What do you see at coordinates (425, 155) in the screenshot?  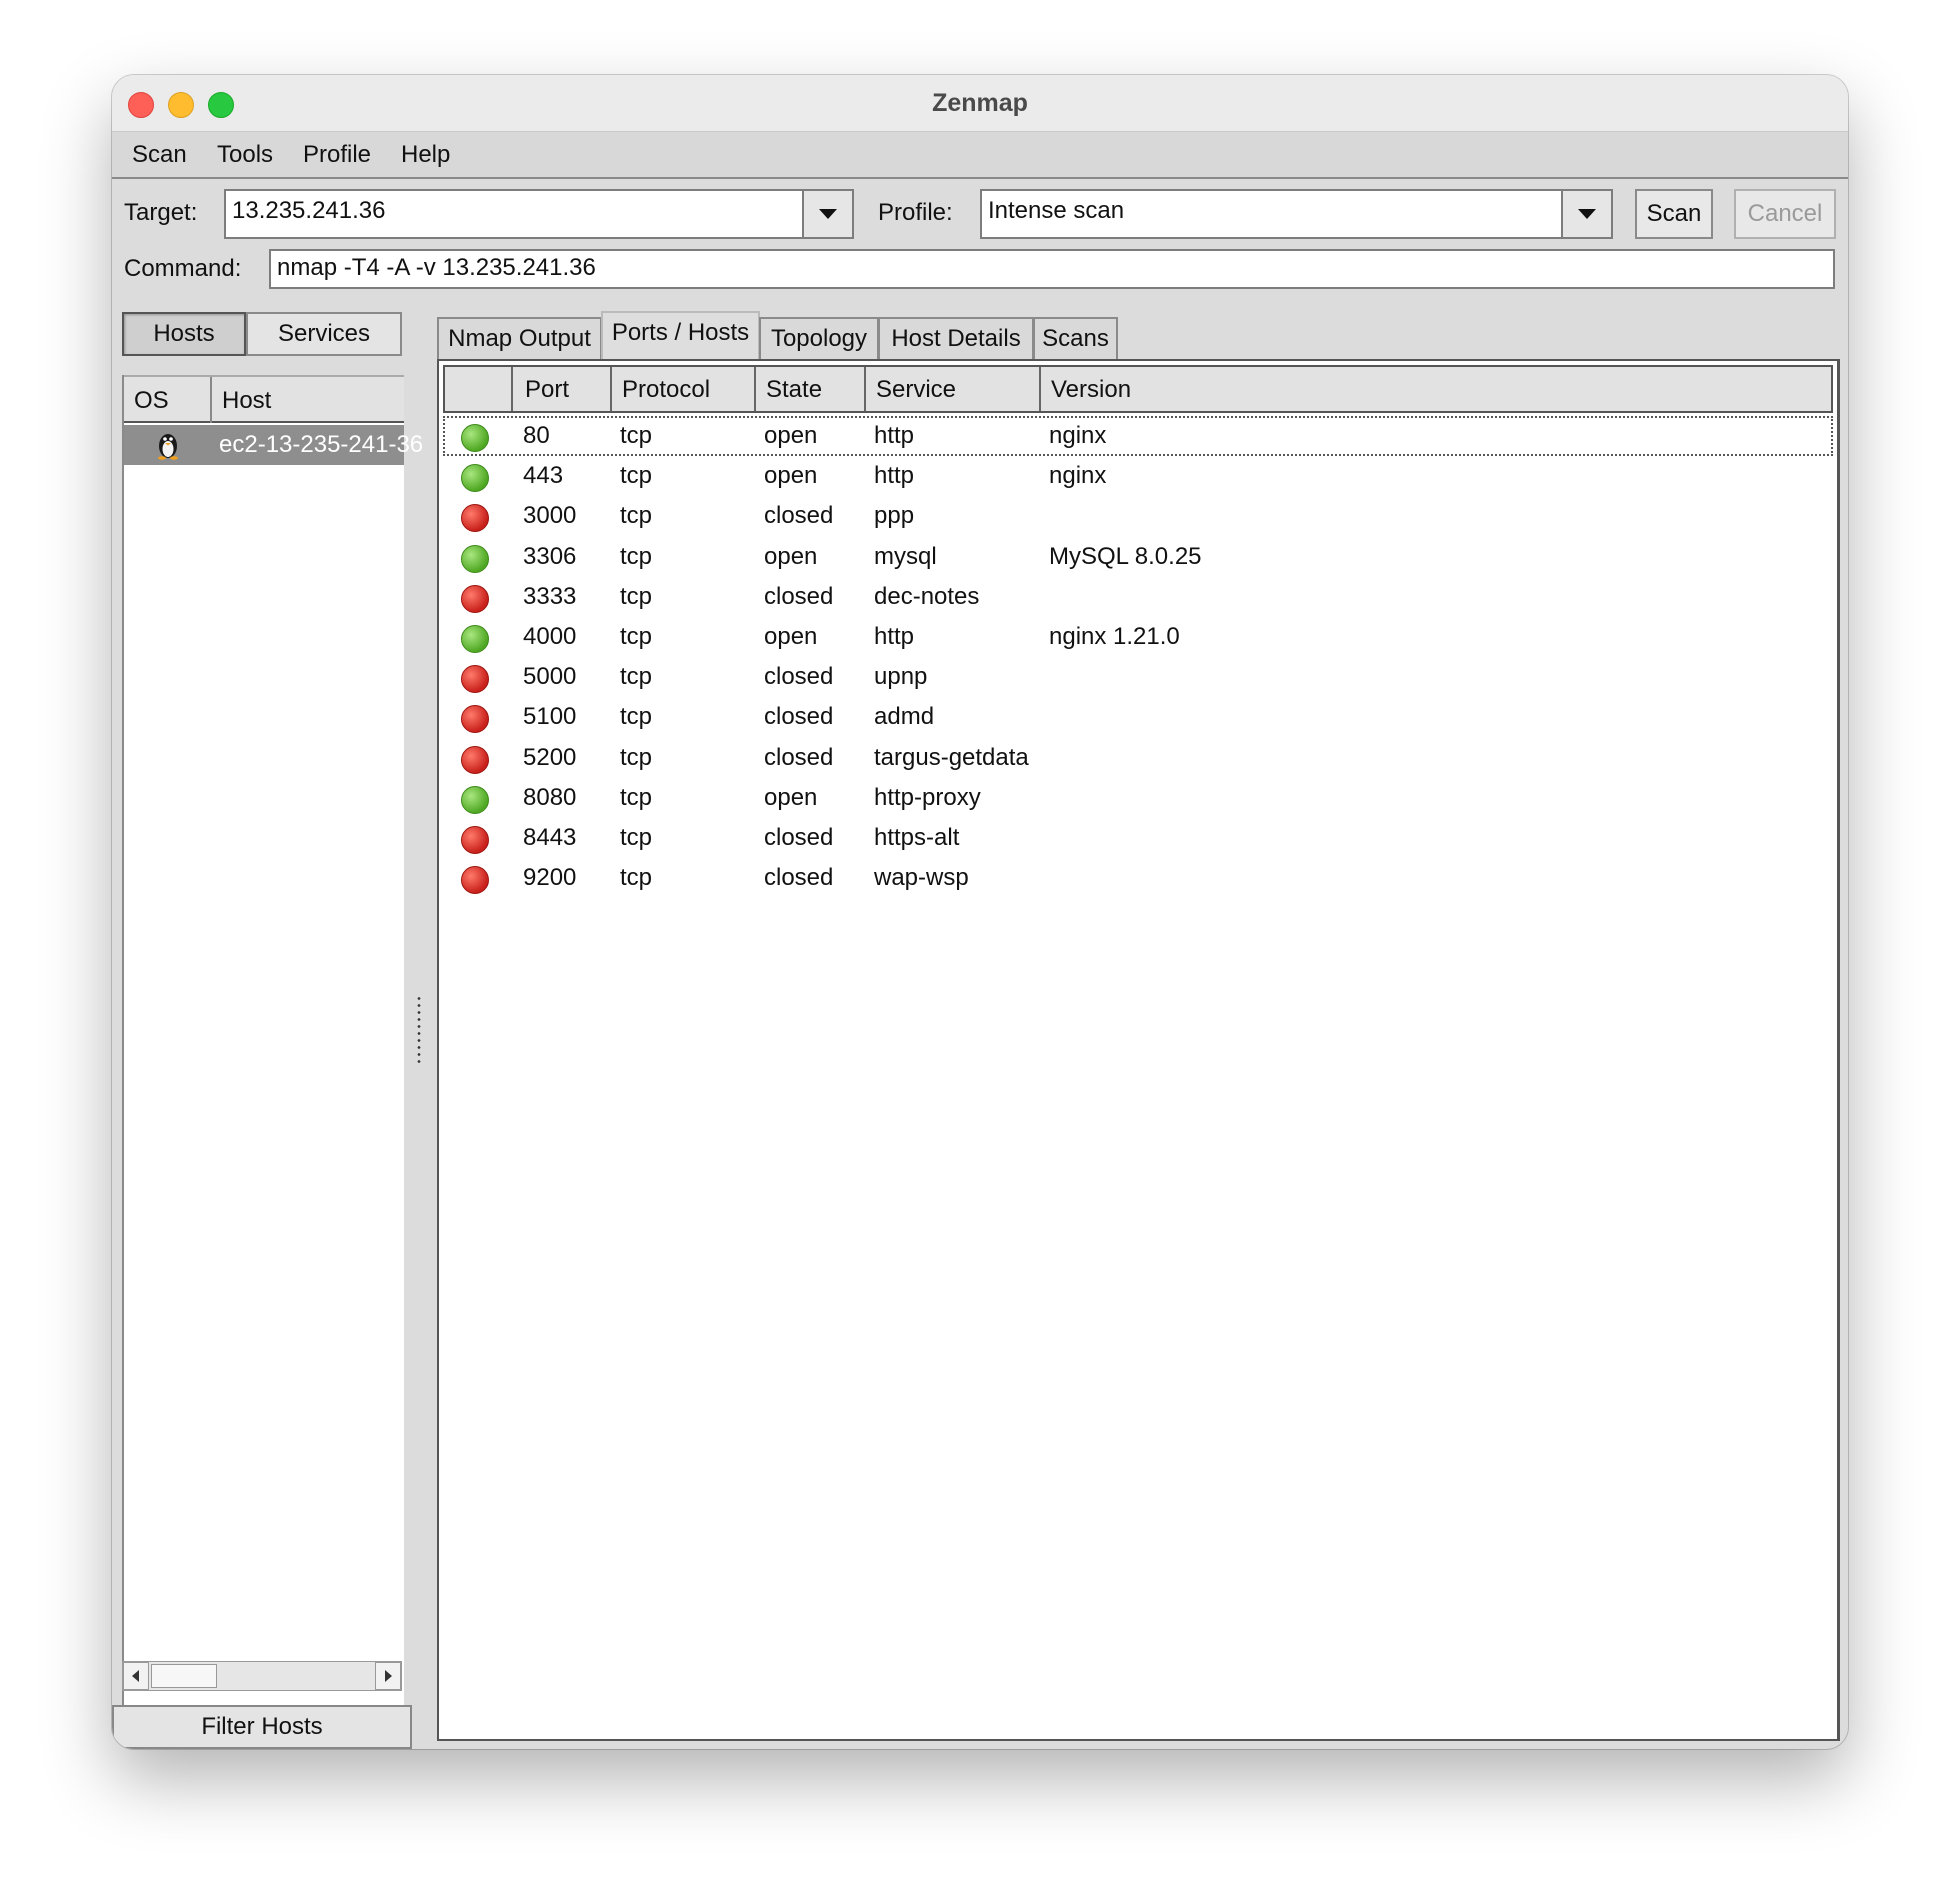 I see `menu-help: Help` at bounding box center [425, 155].